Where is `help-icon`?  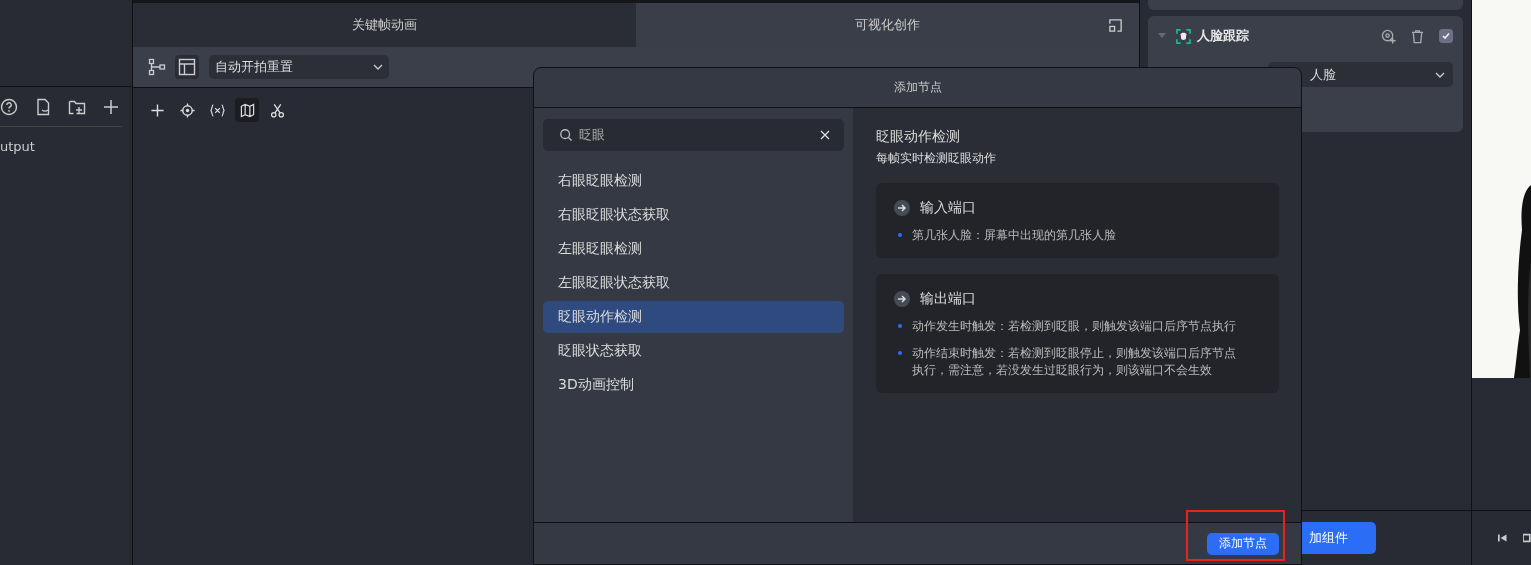 help-icon is located at coordinates (9, 107).